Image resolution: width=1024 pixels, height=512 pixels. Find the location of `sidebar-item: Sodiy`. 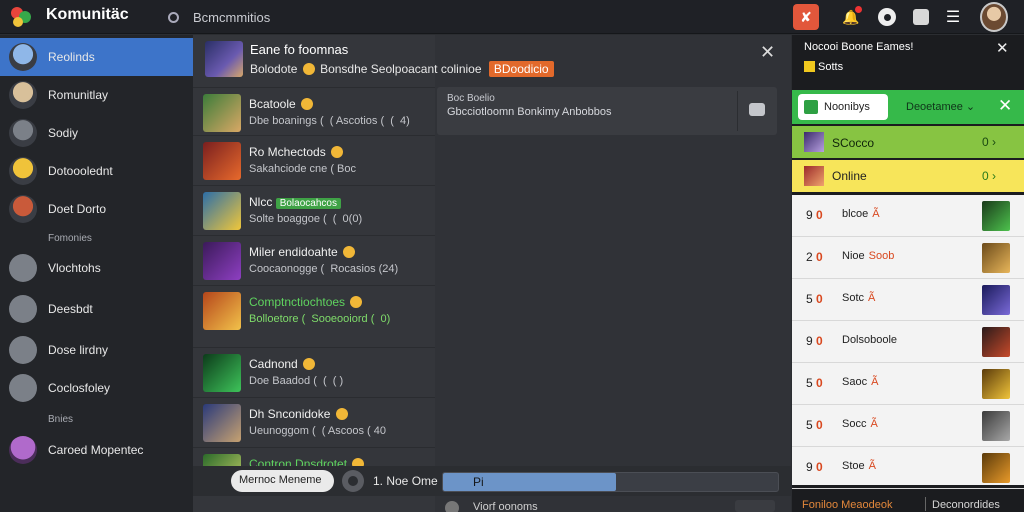

sidebar-item: Sodiy is located at coordinates (96, 133).